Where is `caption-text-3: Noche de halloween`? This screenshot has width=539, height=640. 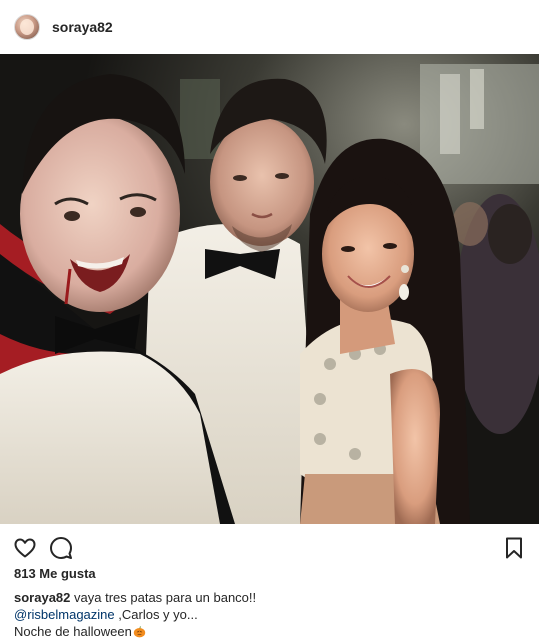 caption-text-3: Noche de halloween is located at coordinates (73, 631).